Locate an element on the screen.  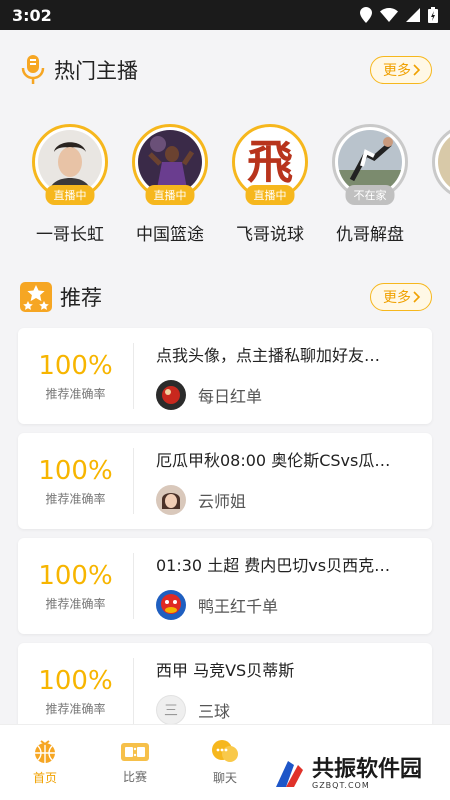
anchor-name: 一哥长虹 is located at coordinates (70, 235).